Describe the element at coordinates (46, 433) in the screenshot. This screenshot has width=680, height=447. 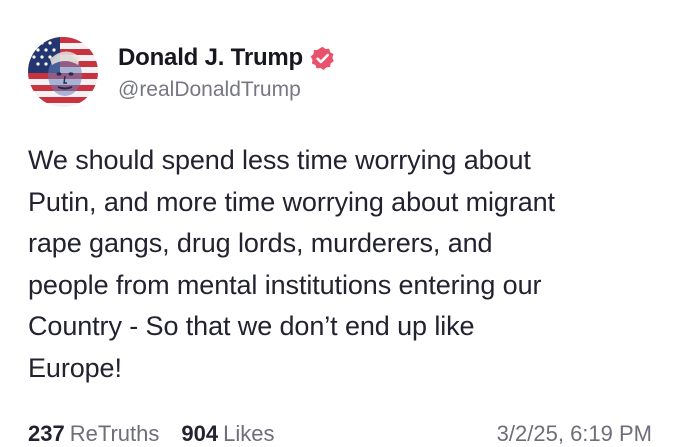
I see `retruths-count: 237` at that location.